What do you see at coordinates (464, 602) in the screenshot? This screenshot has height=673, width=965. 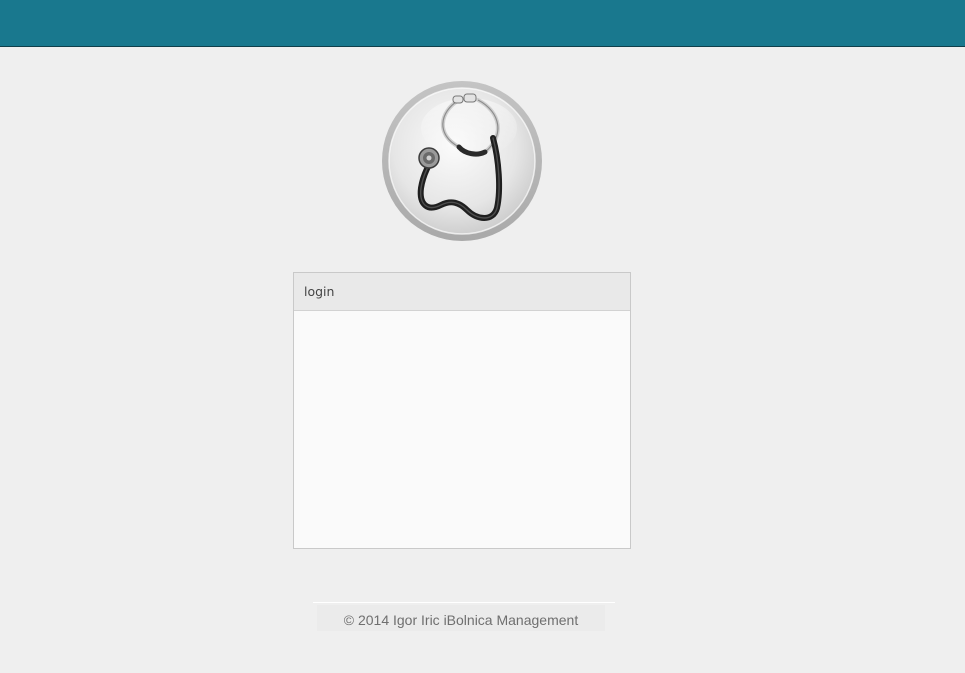 I see `footer-divider` at bounding box center [464, 602].